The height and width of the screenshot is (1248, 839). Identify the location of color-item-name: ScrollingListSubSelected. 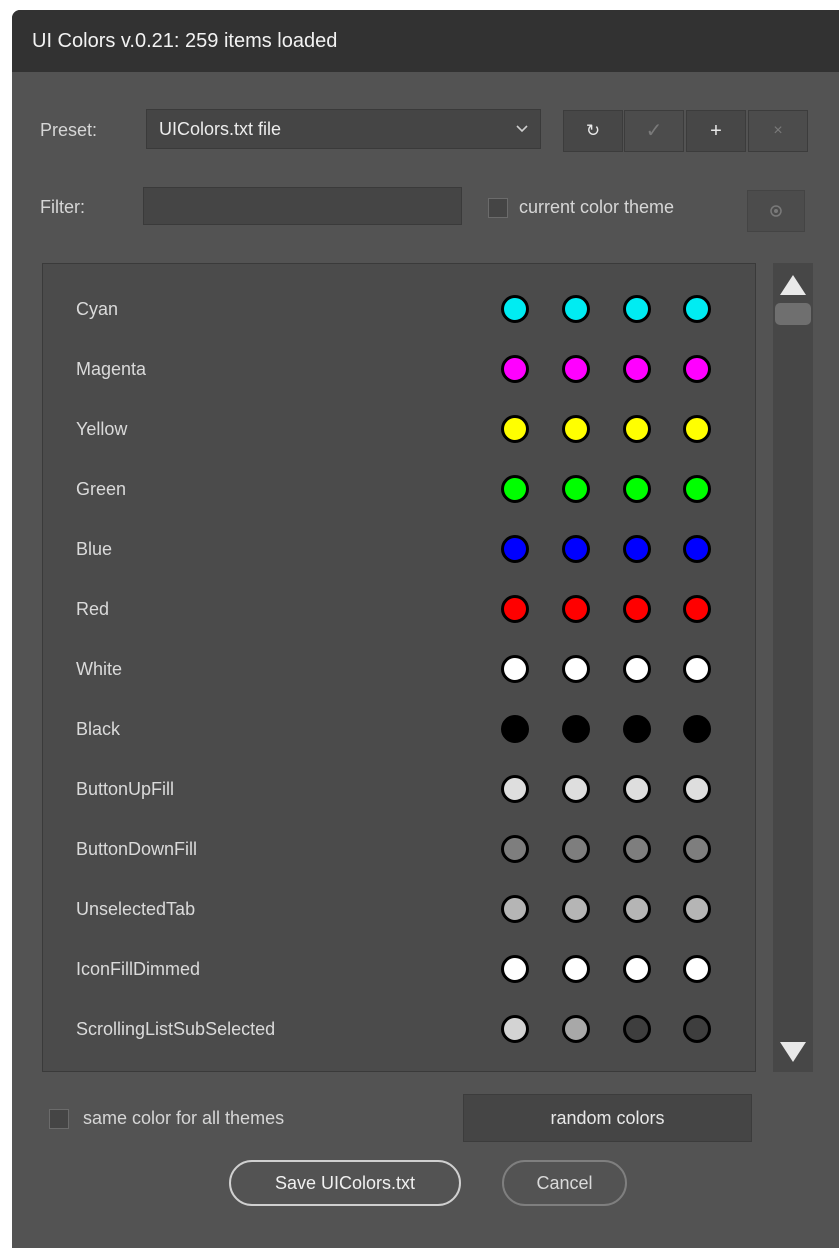
(176, 1029).